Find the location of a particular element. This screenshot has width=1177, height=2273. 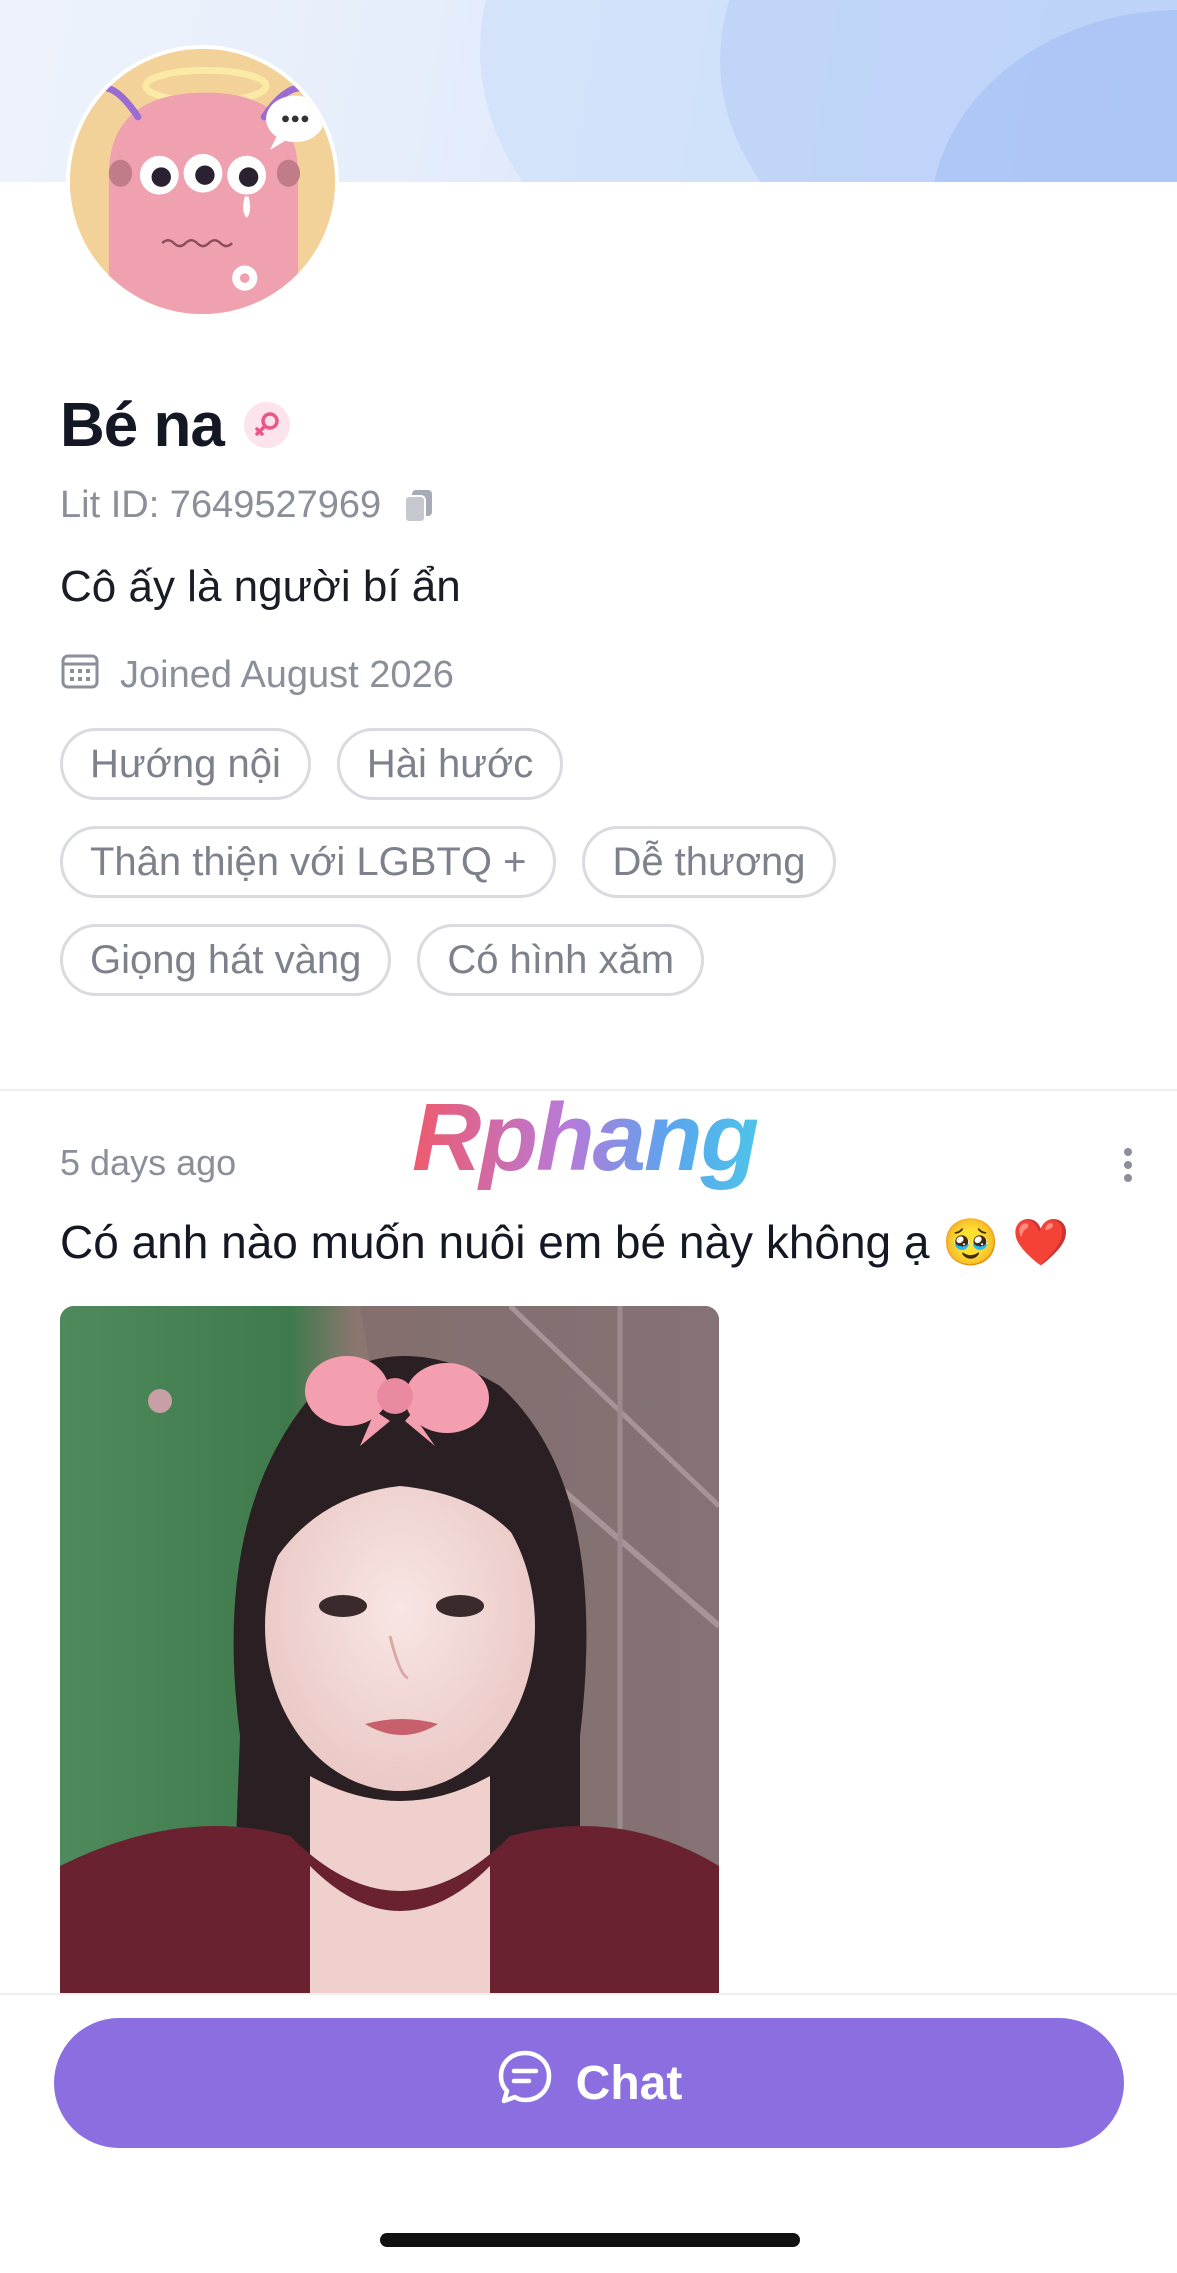

home-indicator is located at coordinates (590, 2240).